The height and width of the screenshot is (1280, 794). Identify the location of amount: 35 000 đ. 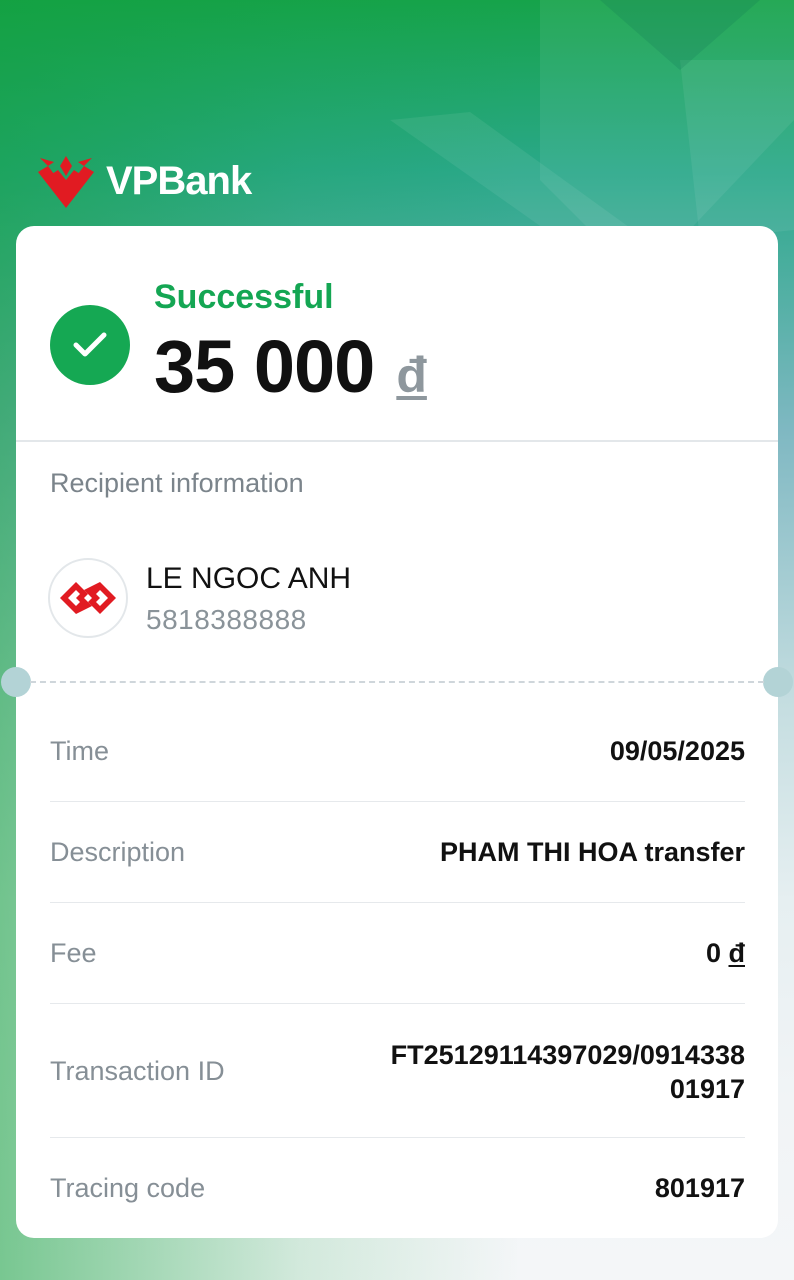
(290, 367).